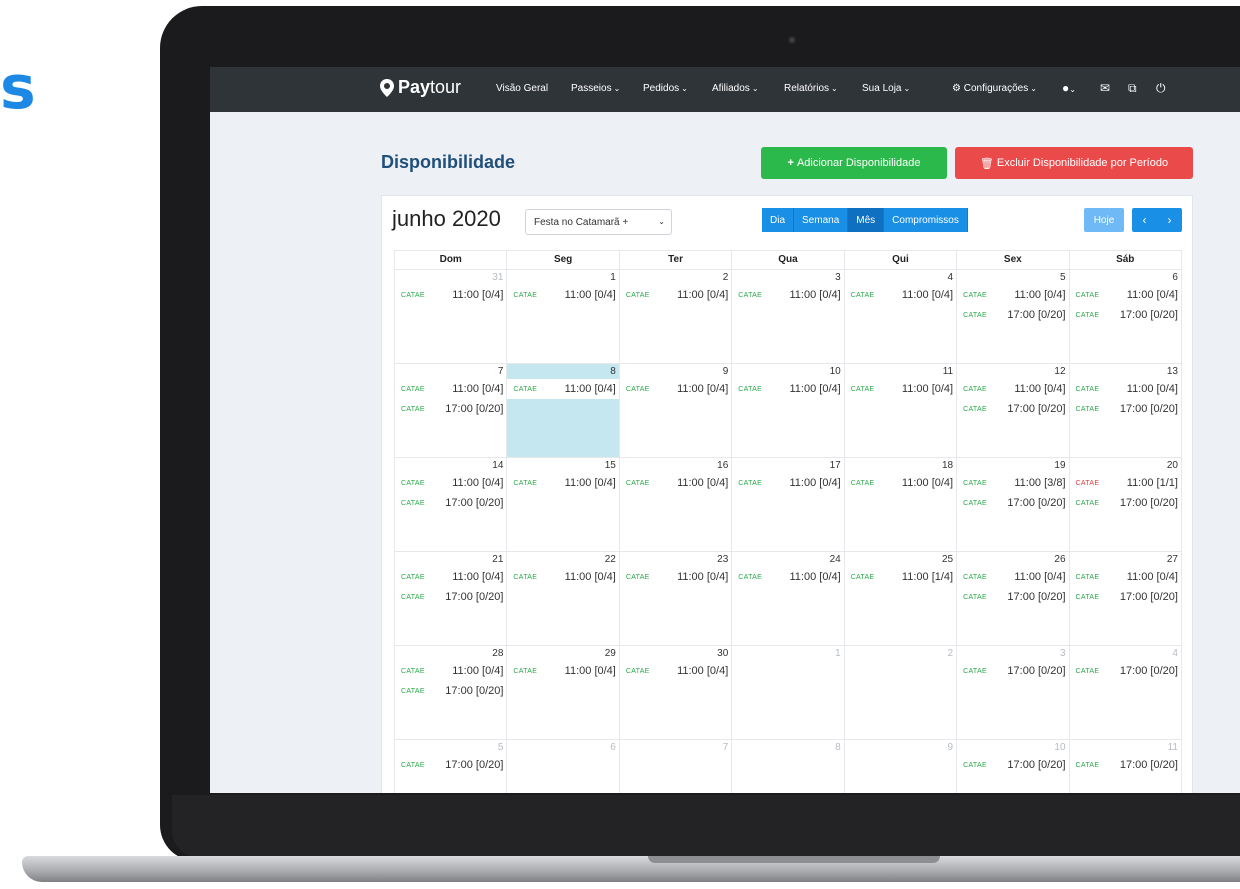 The height and width of the screenshot is (889, 1240). I want to click on calendar-day: 28 CATAE 11:00 [0/4] CATAE 17:00 [0/20], so click(451, 692).